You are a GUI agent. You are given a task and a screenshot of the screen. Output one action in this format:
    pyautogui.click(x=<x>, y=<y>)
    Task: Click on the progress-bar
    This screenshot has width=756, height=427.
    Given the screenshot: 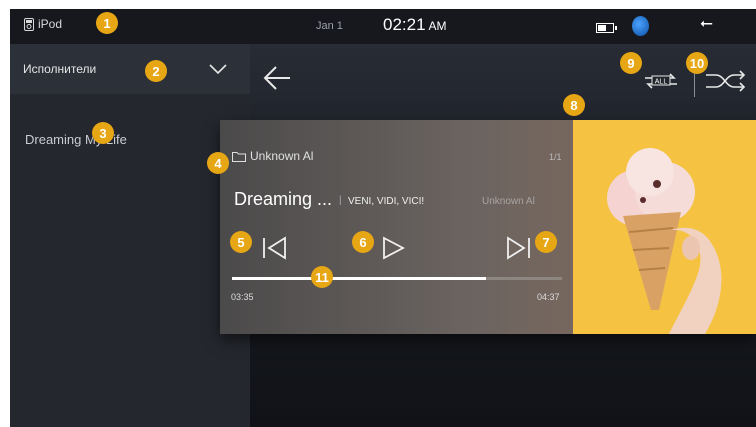 What is the action you would take?
    pyautogui.click(x=397, y=278)
    